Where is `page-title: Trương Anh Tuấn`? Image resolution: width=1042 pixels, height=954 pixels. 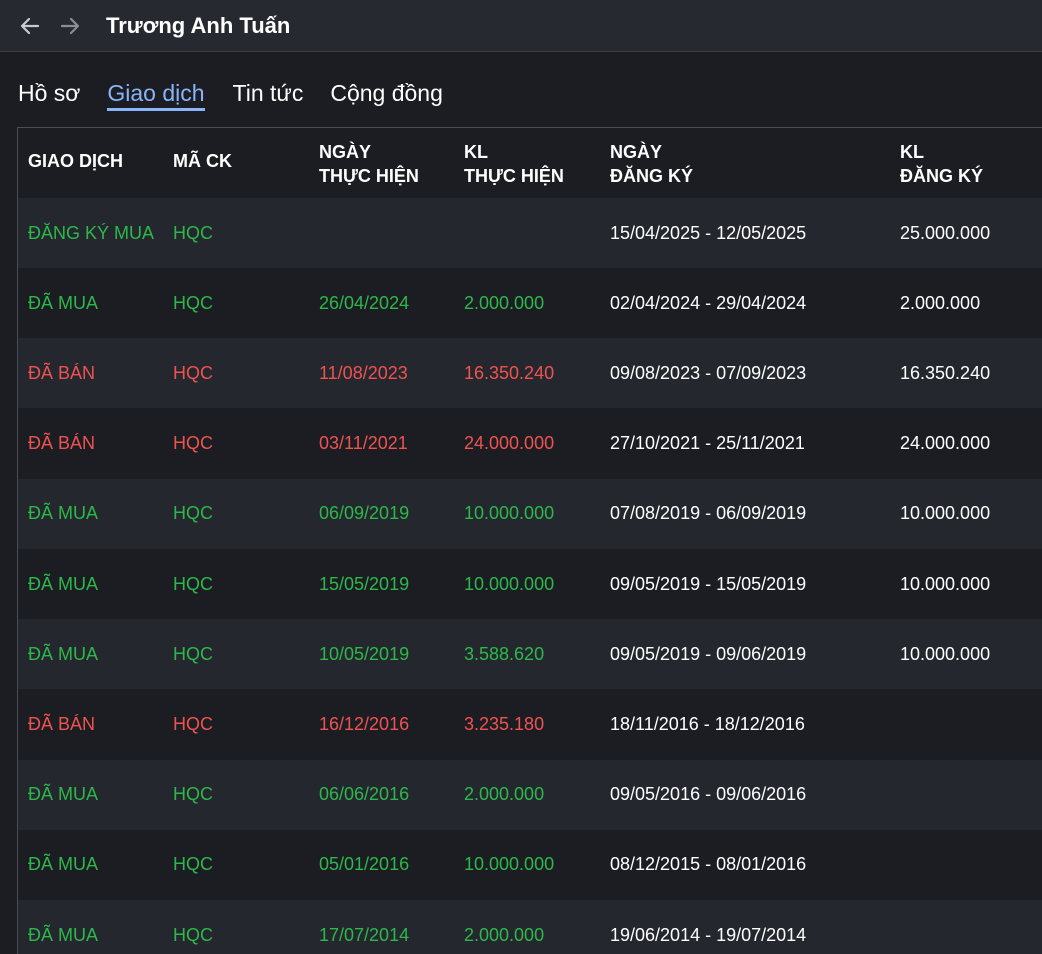 page-title: Trương Anh Tuấn is located at coordinates (198, 25).